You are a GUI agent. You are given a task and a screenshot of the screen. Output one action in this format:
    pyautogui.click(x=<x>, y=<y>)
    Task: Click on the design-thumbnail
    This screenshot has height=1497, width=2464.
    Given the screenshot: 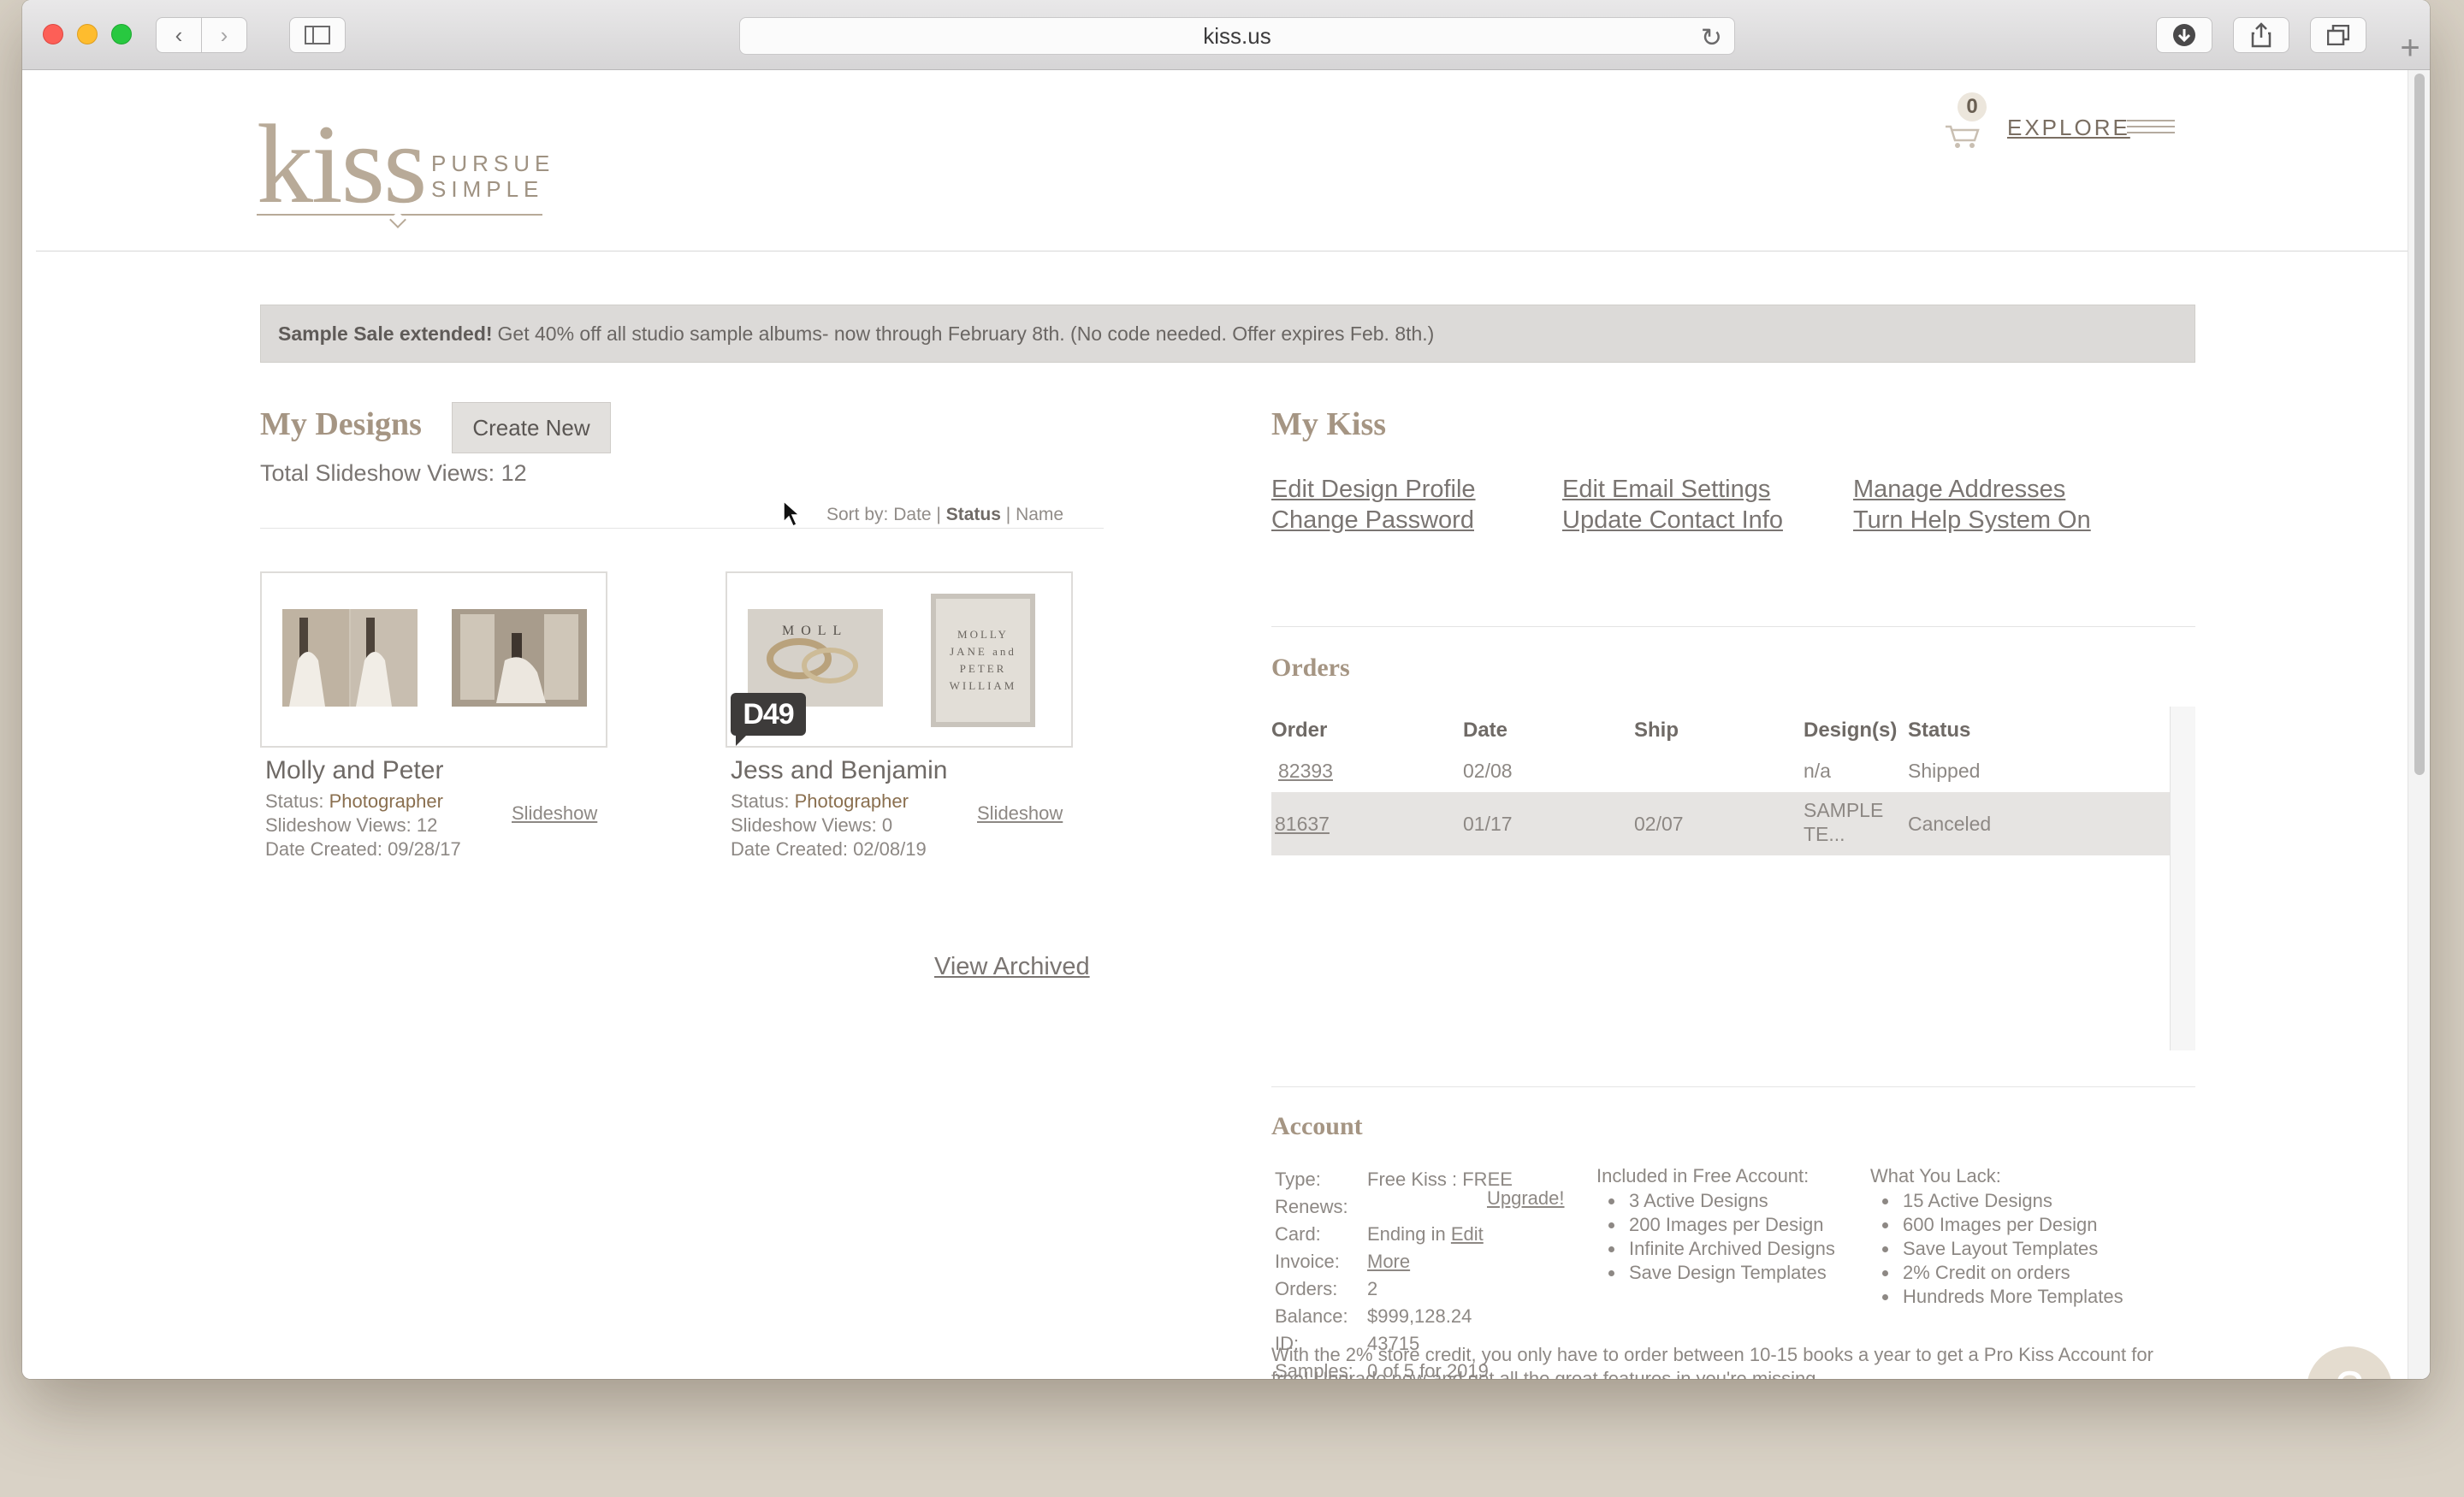 What is the action you would take?
    pyautogui.click(x=433, y=659)
    